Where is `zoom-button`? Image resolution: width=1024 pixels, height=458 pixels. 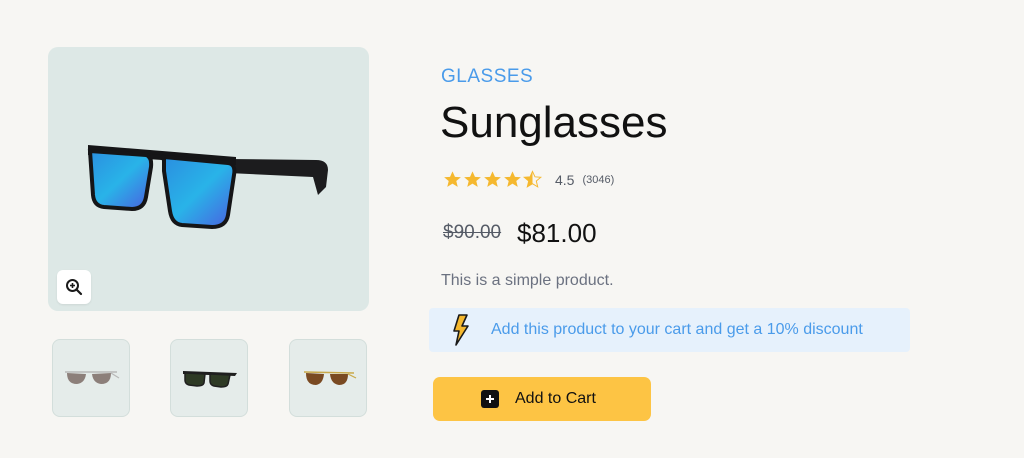
zoom-button is located at coordinates (74, 287).